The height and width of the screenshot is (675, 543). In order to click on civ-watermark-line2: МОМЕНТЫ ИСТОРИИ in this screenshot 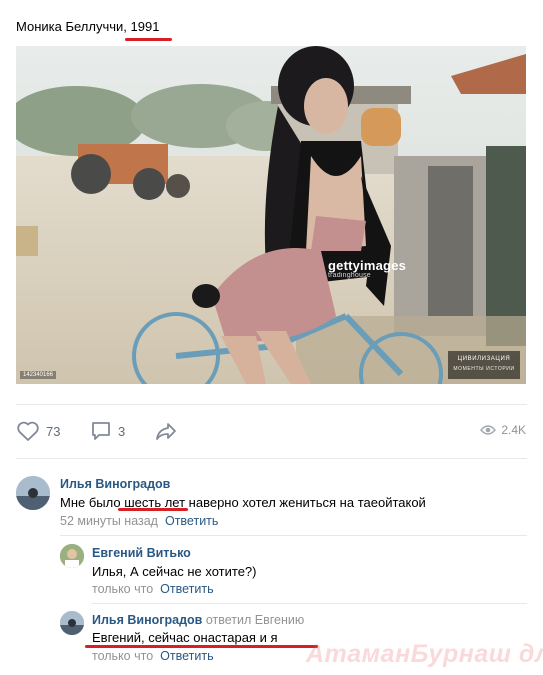, I will do `click(484, 369)`.